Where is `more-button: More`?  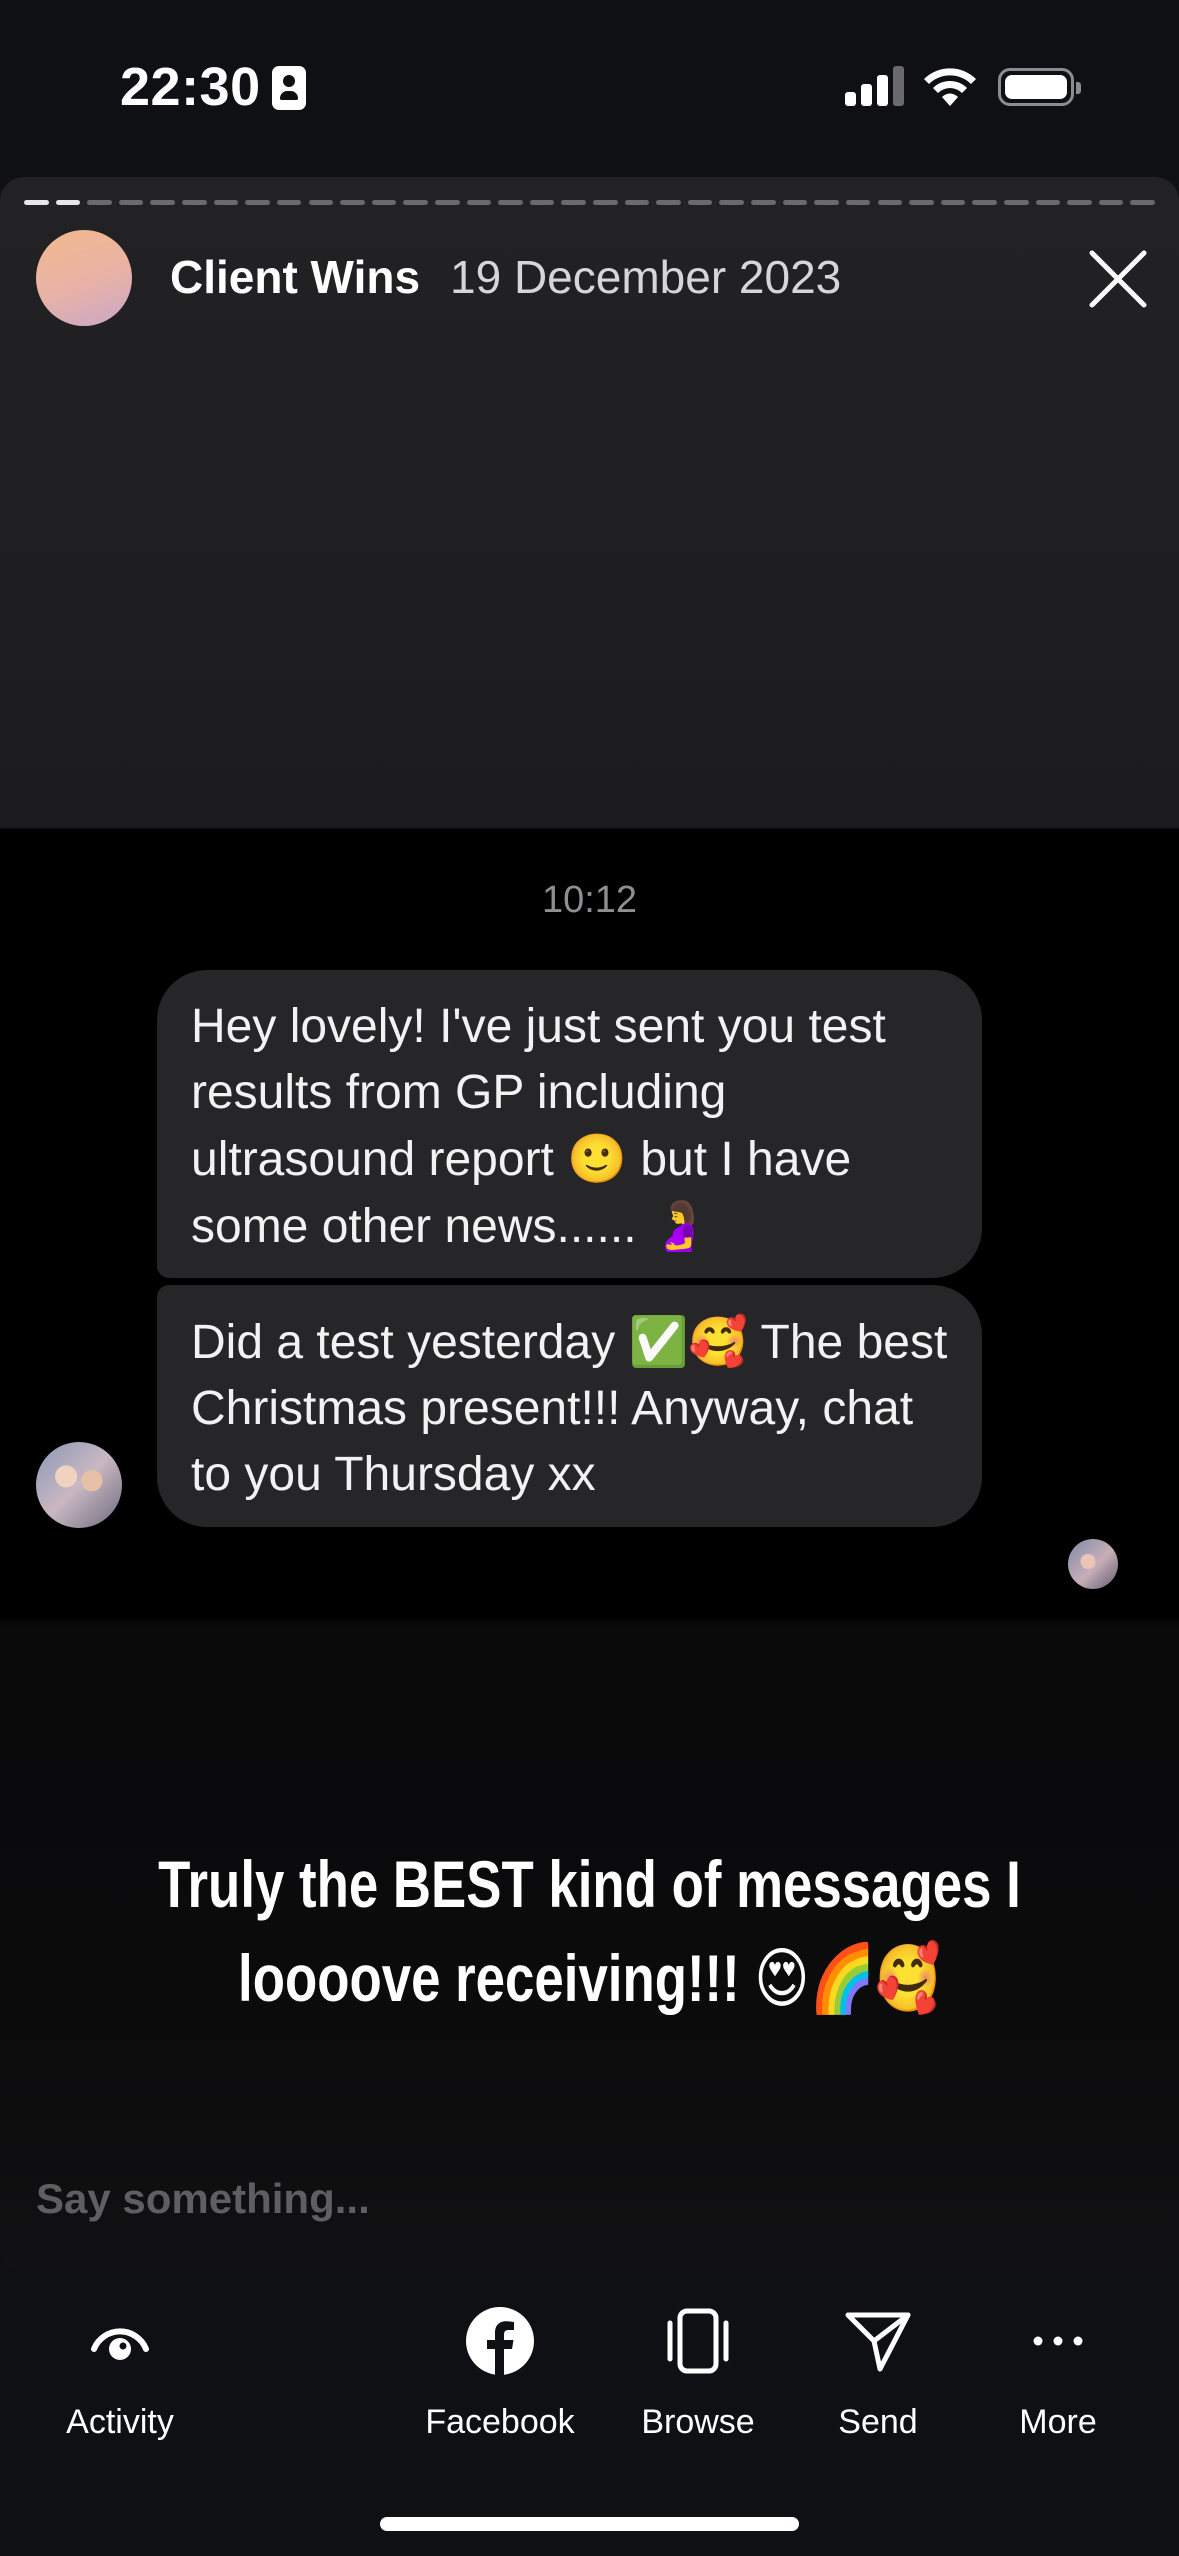 more-button: More is located at coordinates (1058, 2373).